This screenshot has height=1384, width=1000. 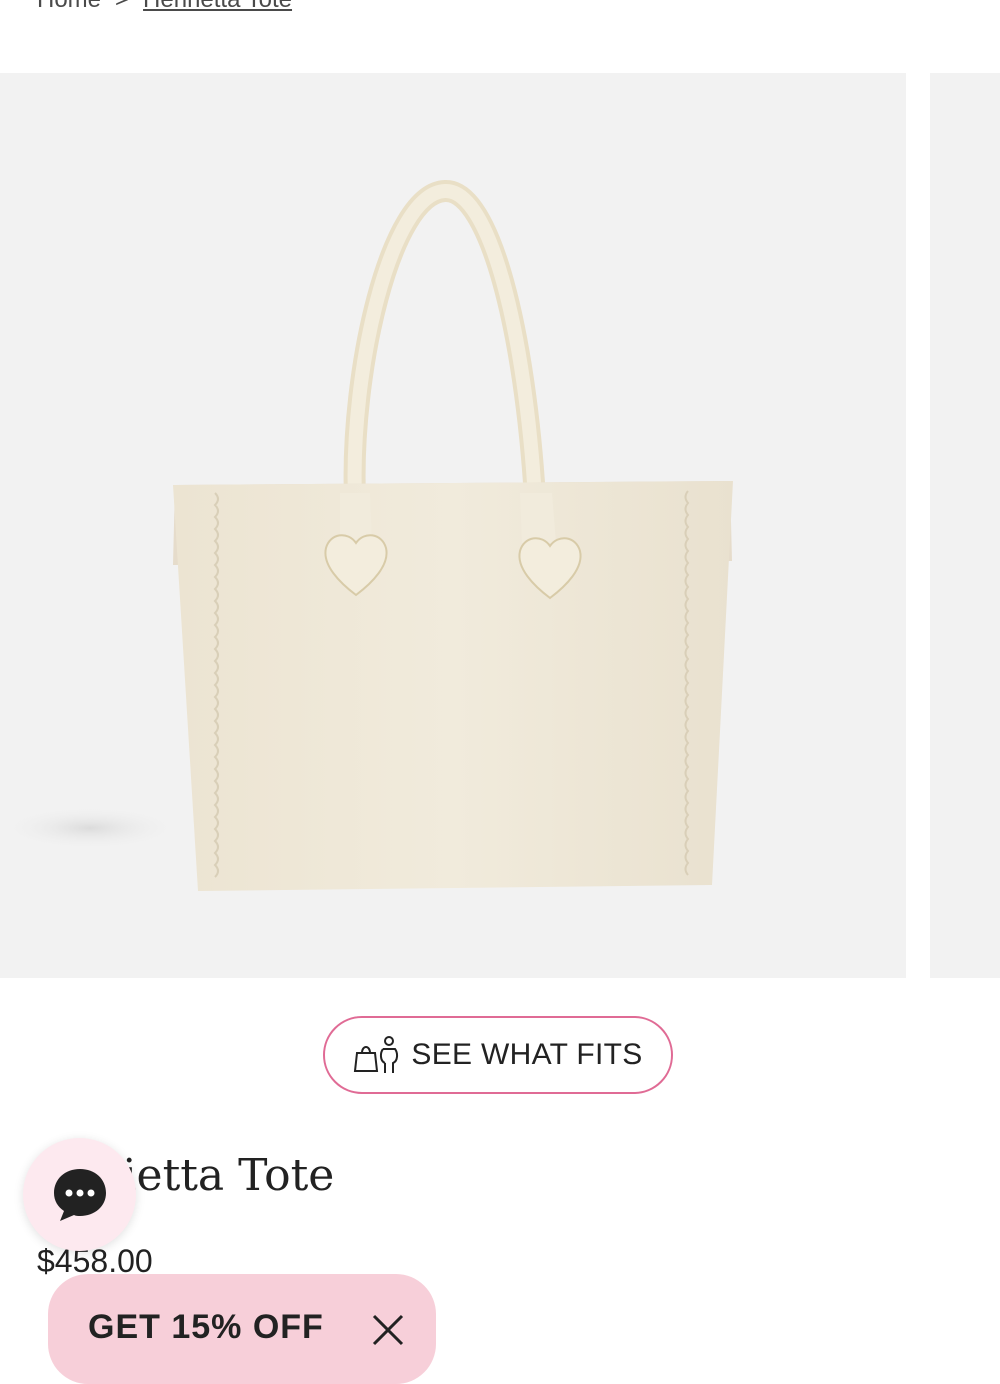 I want to click on breadcrumb-current: Henrietta Tote, so click(x=217, y=7).